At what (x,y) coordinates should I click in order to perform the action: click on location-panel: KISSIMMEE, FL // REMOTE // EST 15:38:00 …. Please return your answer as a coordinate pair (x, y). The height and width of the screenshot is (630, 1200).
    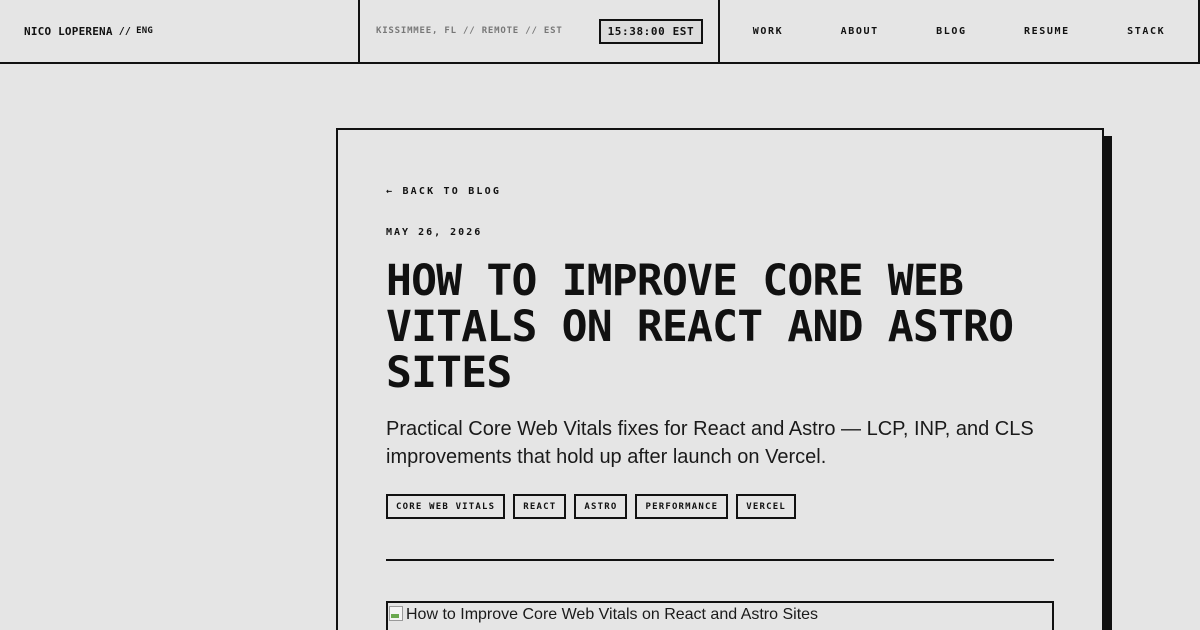
    Looking at the image, I should click on (540, 31).